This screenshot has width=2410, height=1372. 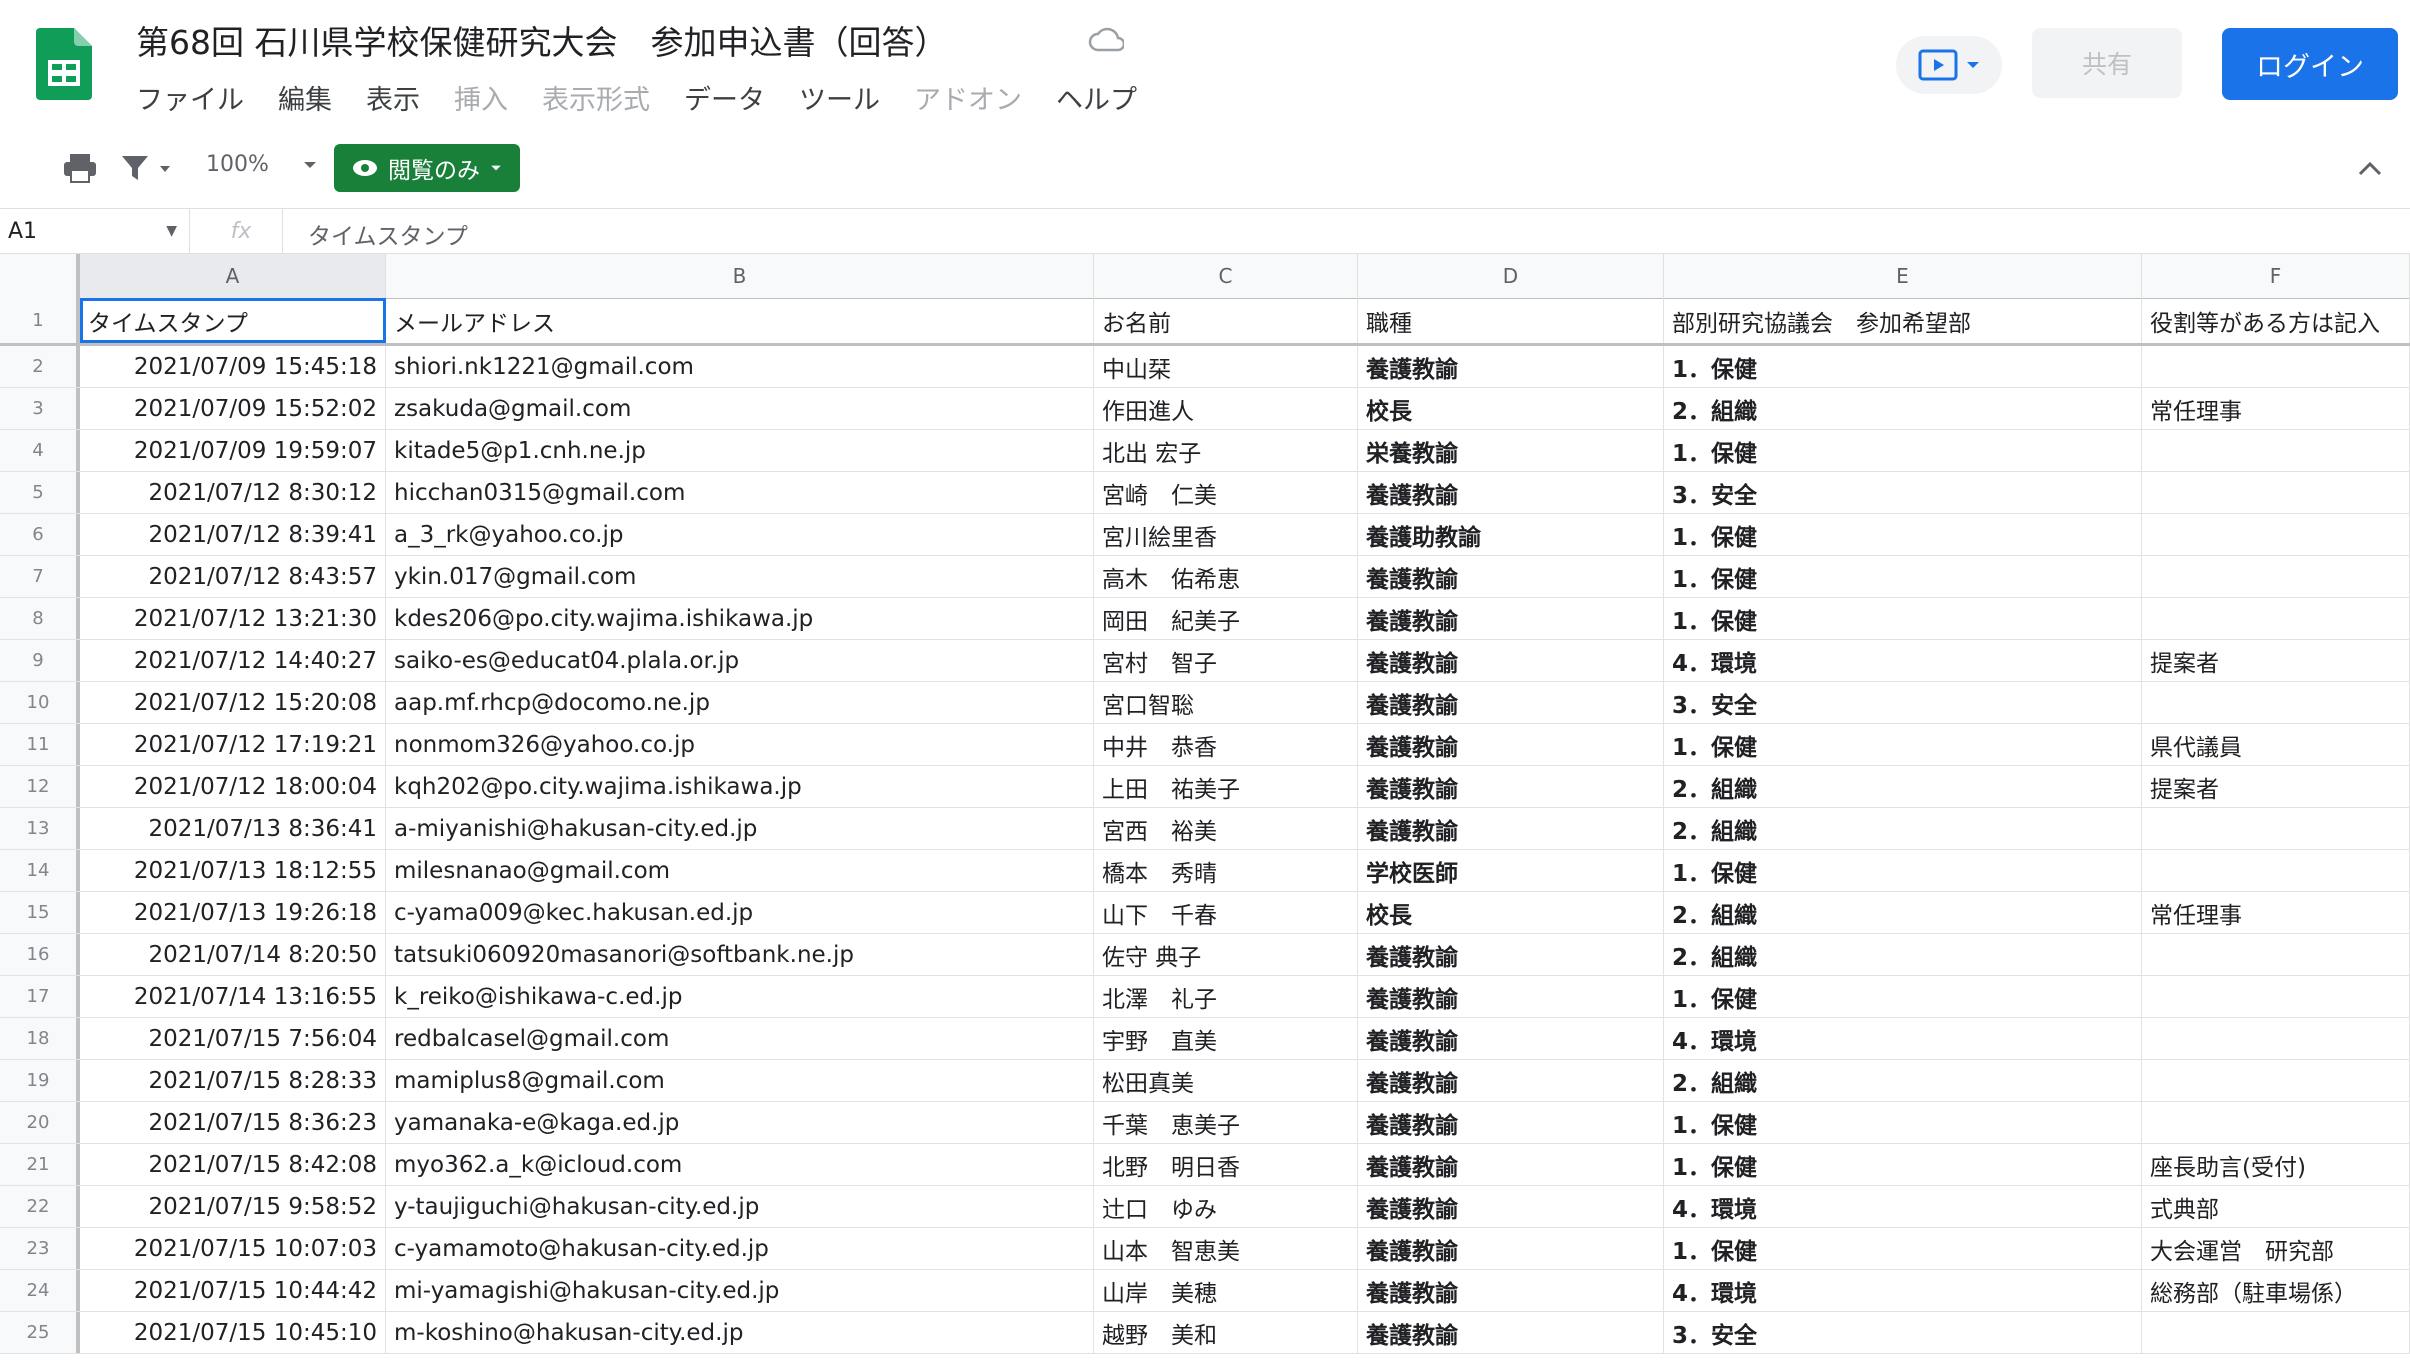 What do you see at coordinates (40, 1164) in the screenshot?
I see `row-number: 21` at bounding box center [40, 1164].